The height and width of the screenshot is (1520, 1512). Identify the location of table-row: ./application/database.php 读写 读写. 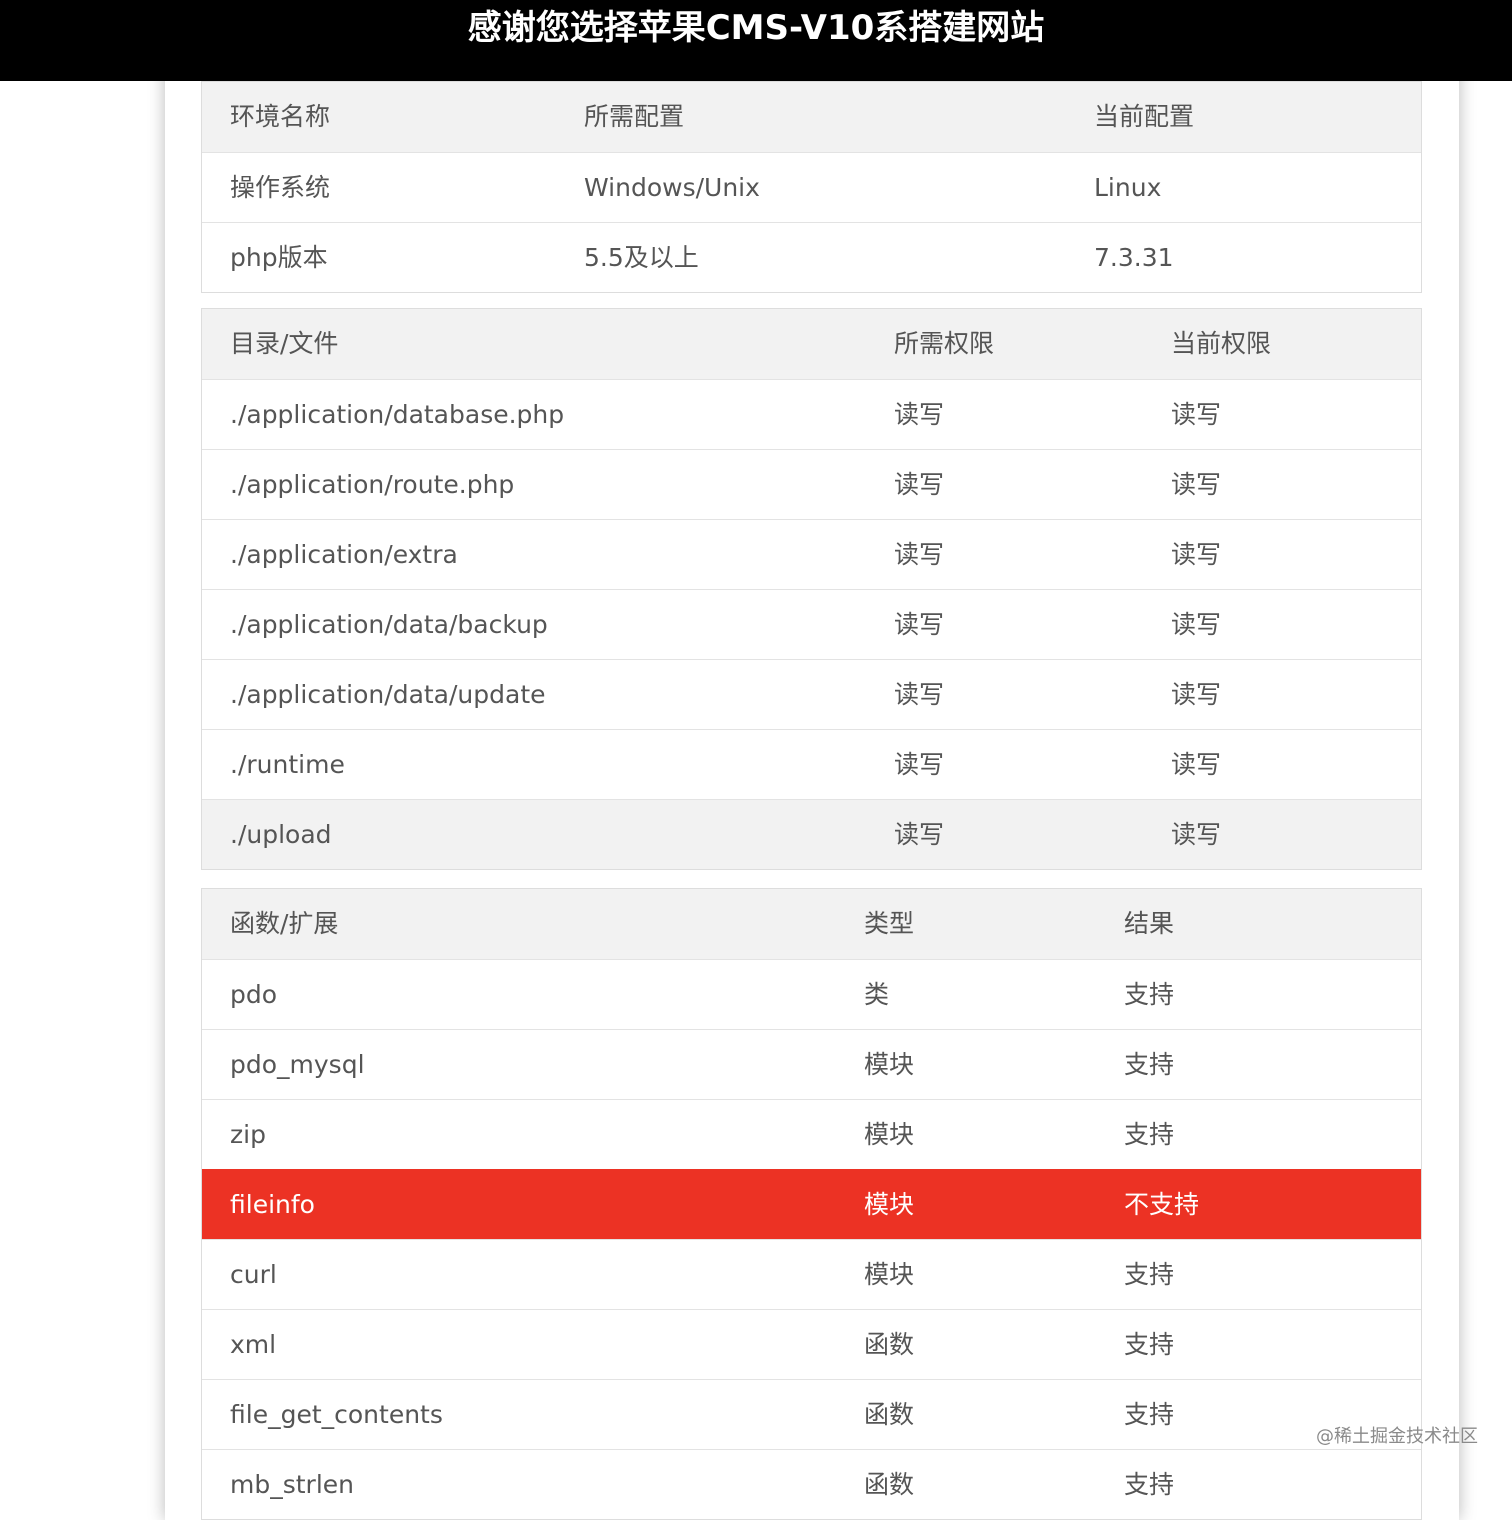
(811, 414).